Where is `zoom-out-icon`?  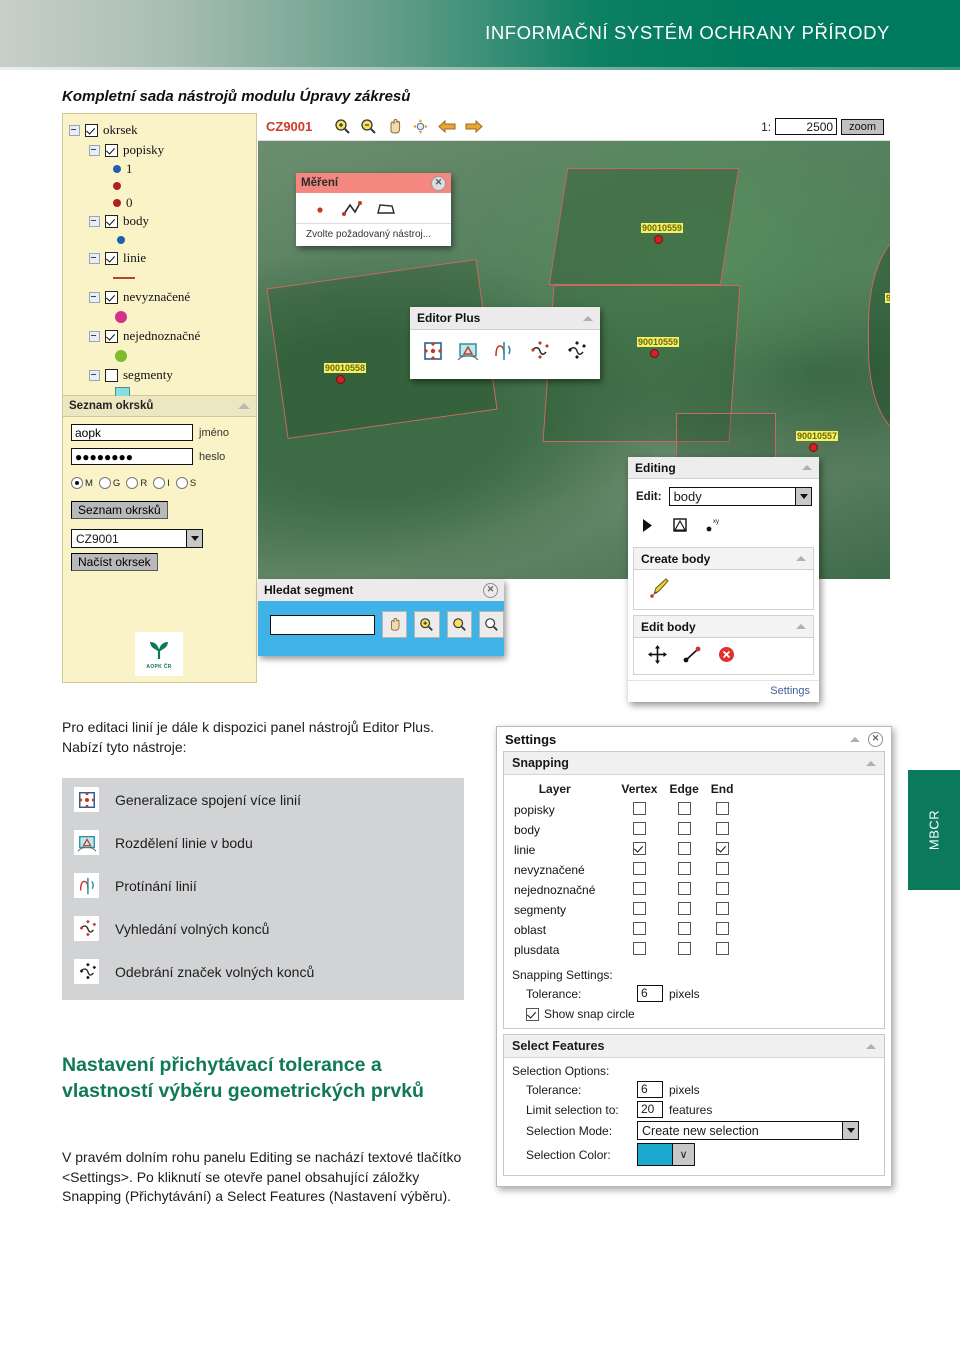
zoom-out-icon is located at coordinates (368, 126).